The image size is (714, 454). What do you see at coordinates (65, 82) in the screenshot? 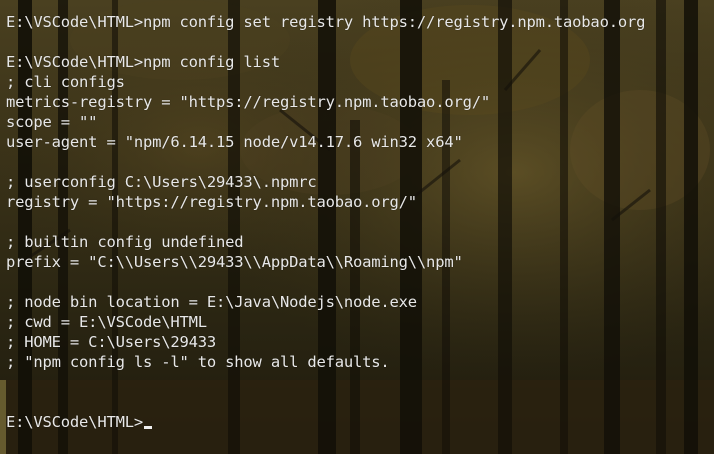
I see `terminal-line: ; cli configs` at bounding box center [65, 82].